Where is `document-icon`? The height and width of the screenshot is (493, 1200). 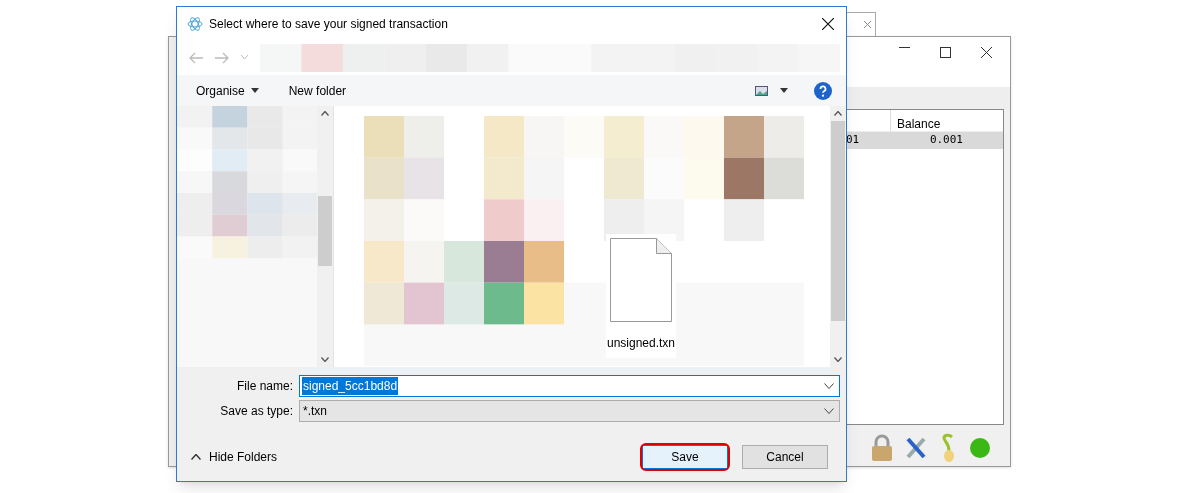 document-icon is located at coordinates (641, 280).